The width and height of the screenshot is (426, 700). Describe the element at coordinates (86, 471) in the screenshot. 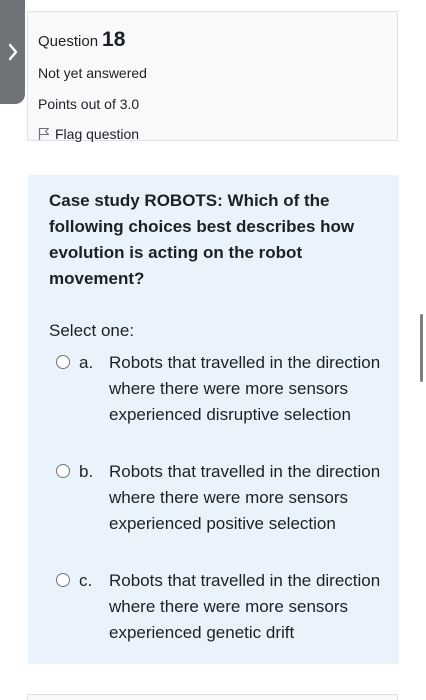

I see `option-letter: b.` at that location.